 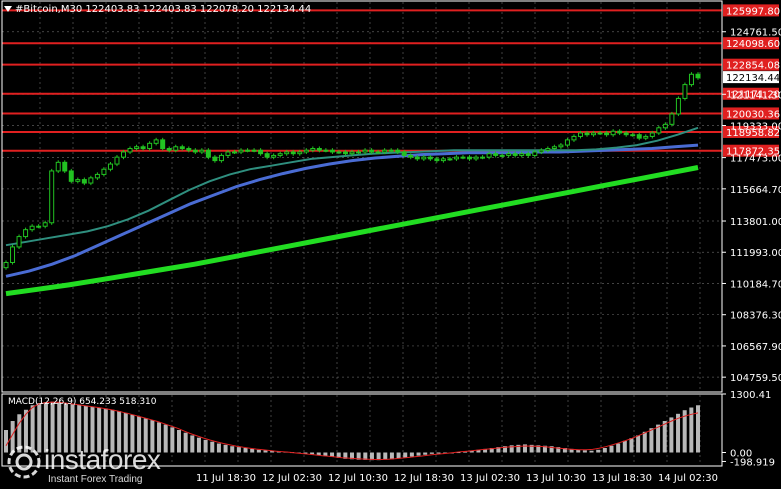 What do you see at coordinates (753, 66) in the screenshot?
I see `level-label: 122854.08` at bounding box center [753, 66].